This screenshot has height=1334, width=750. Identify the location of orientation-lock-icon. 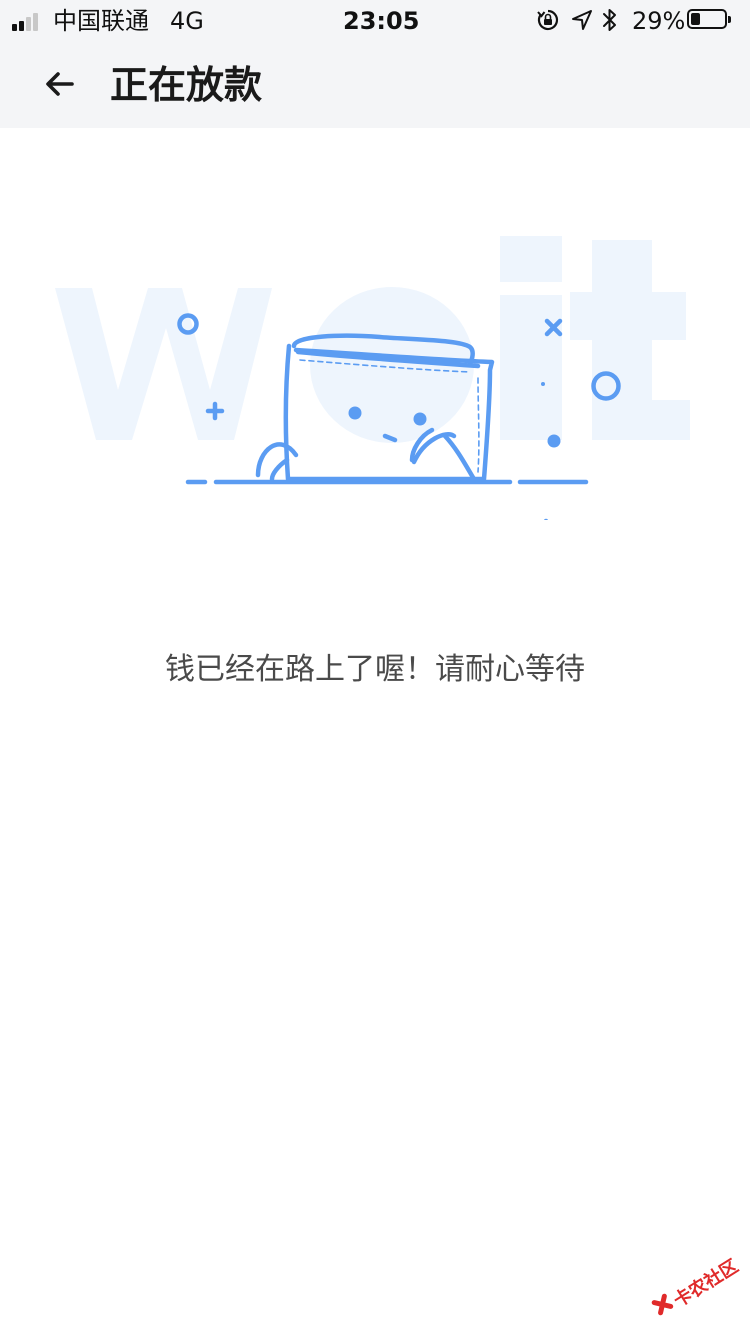
(548, 20).